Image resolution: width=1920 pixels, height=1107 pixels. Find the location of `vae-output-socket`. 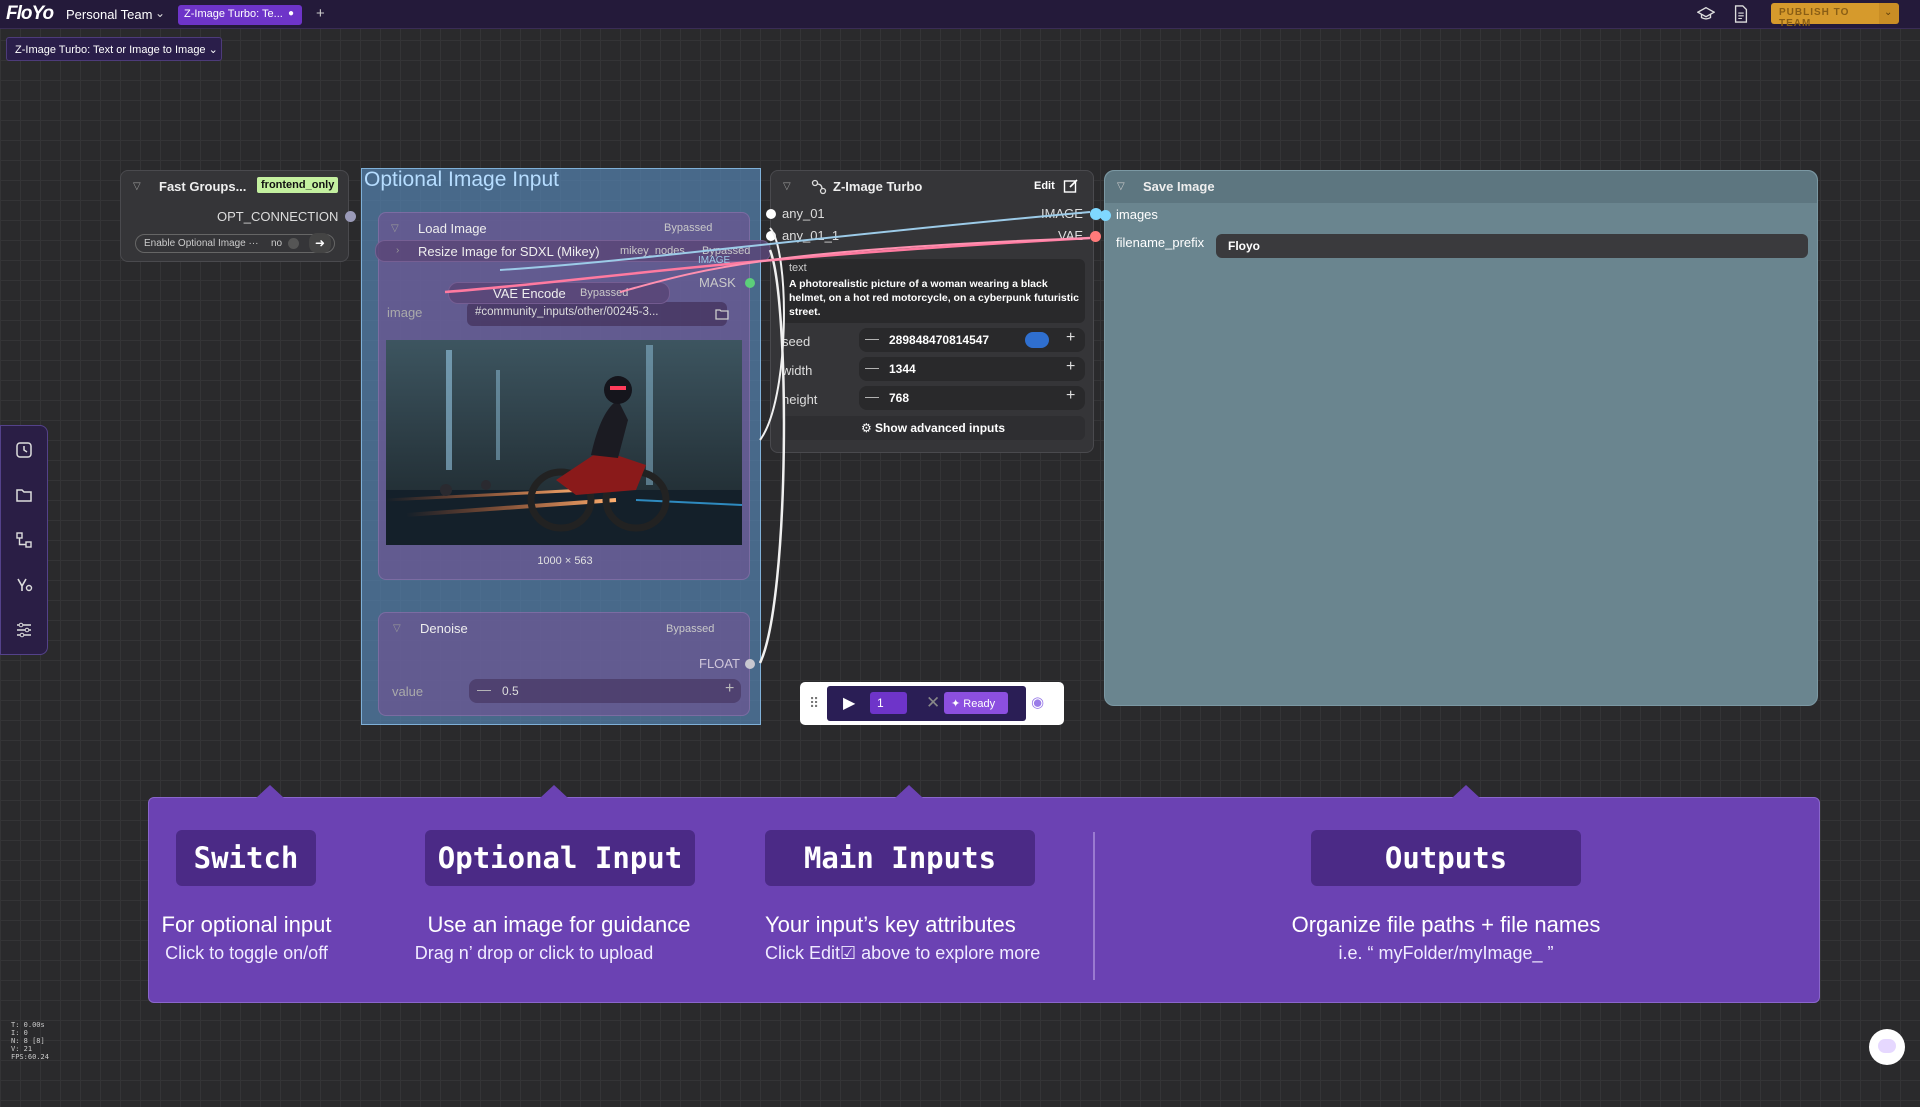

vae-output-socket is located at coordinates (1095, 236).